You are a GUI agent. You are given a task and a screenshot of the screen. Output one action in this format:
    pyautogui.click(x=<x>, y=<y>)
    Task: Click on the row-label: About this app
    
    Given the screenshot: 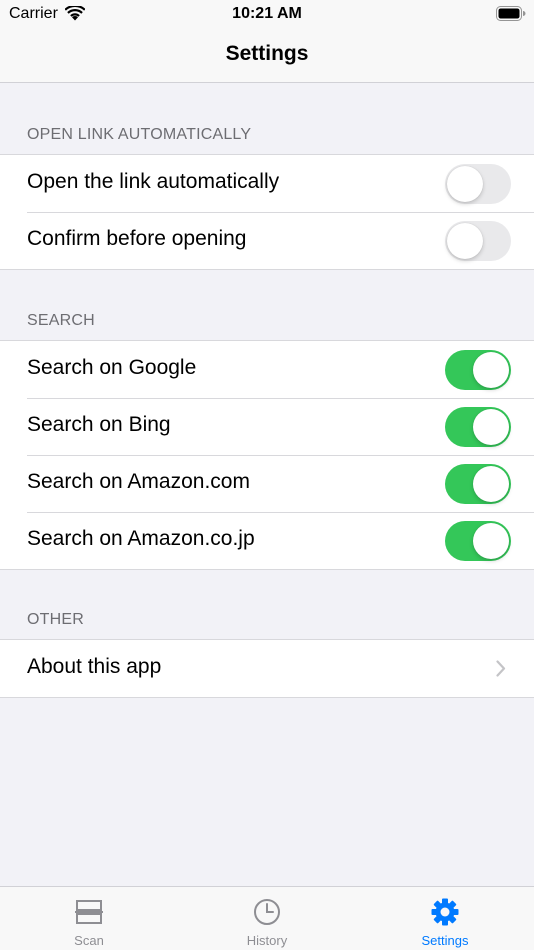 What is the action you would take?
    pyautogui.click(x=94, y=666)
    